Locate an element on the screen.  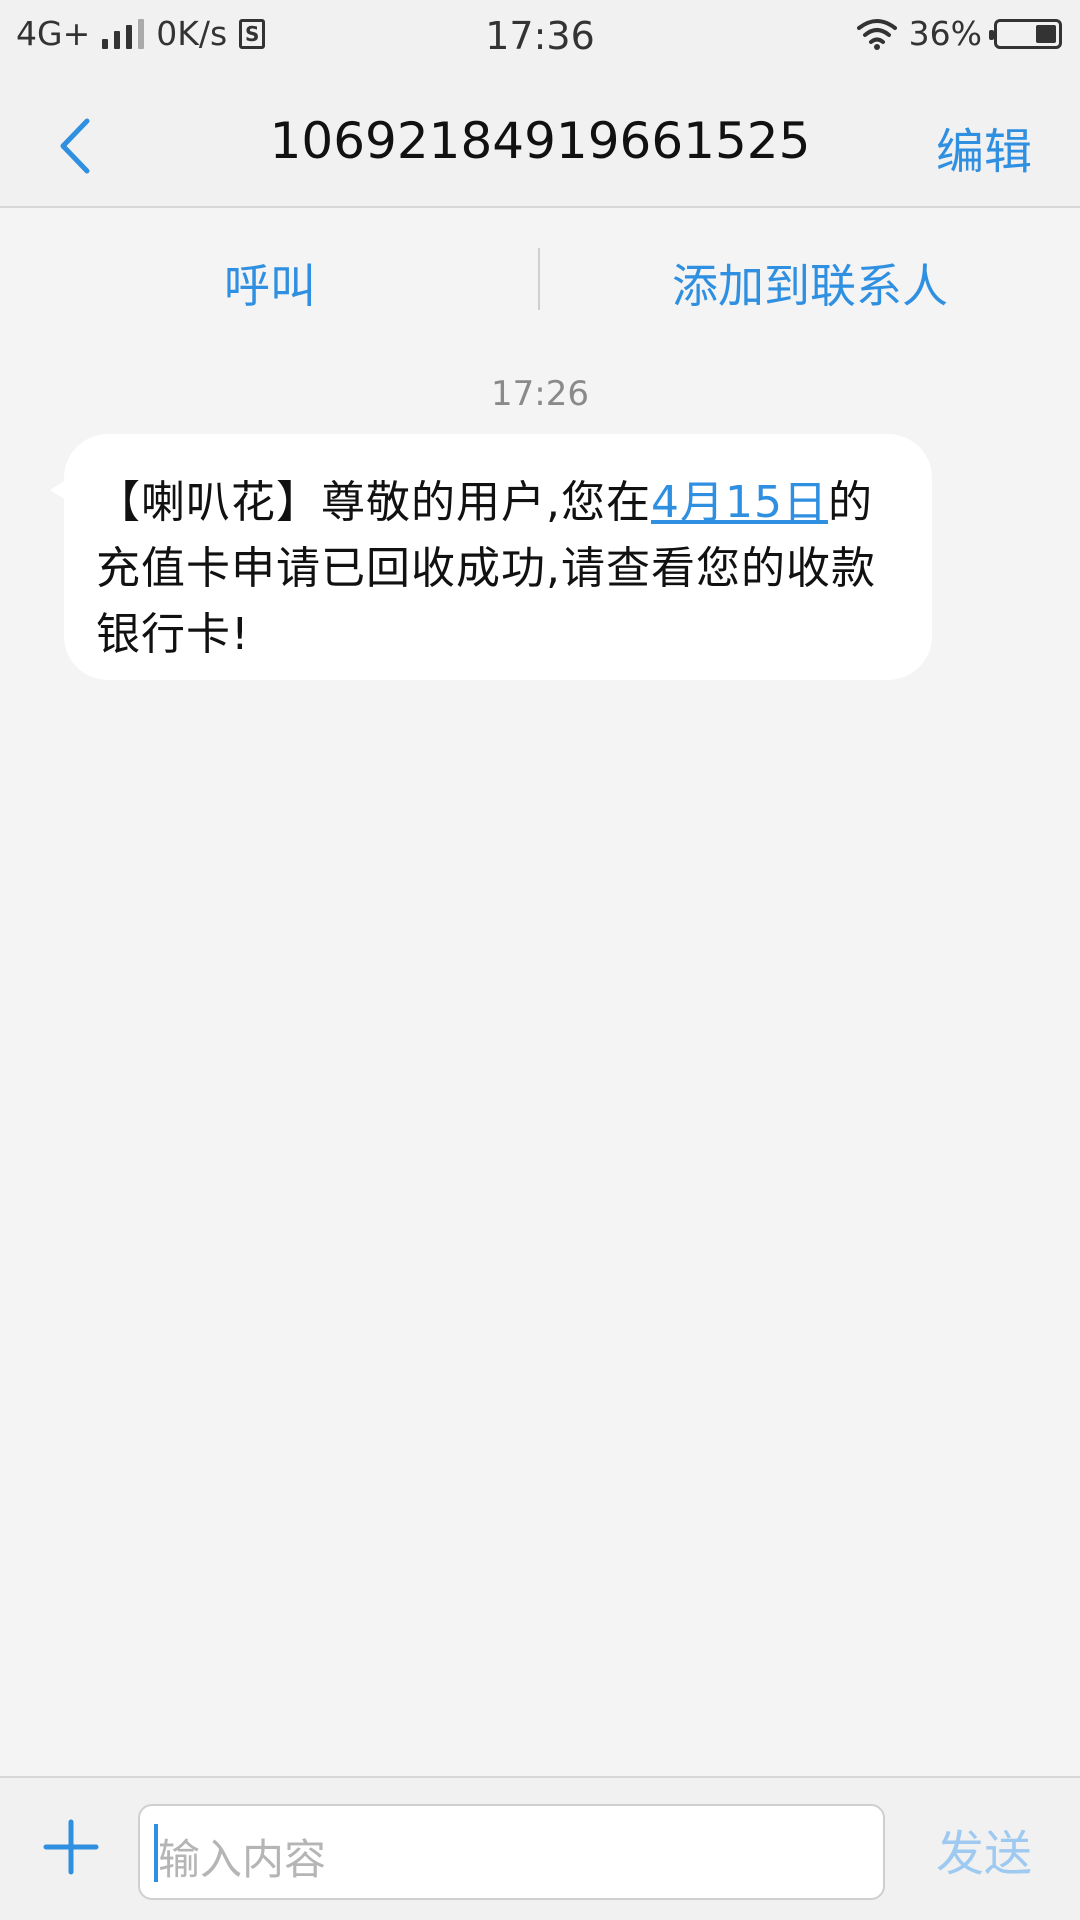
contact-actions: 呼叫 添加到联系人 is located at coordinates (540, 278).